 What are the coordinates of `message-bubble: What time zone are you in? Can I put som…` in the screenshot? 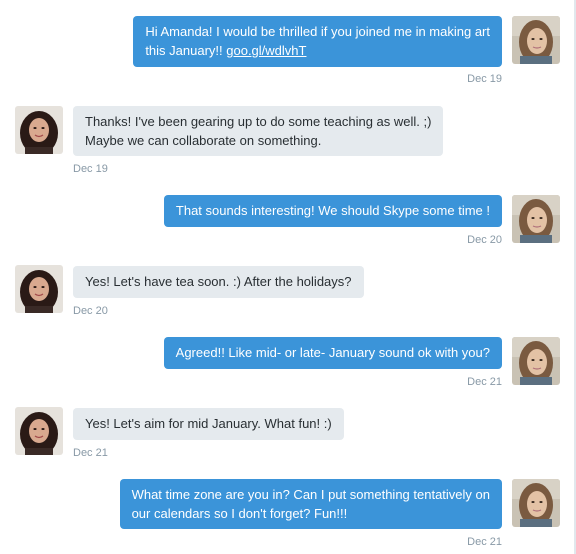 It's located at (310, 504).